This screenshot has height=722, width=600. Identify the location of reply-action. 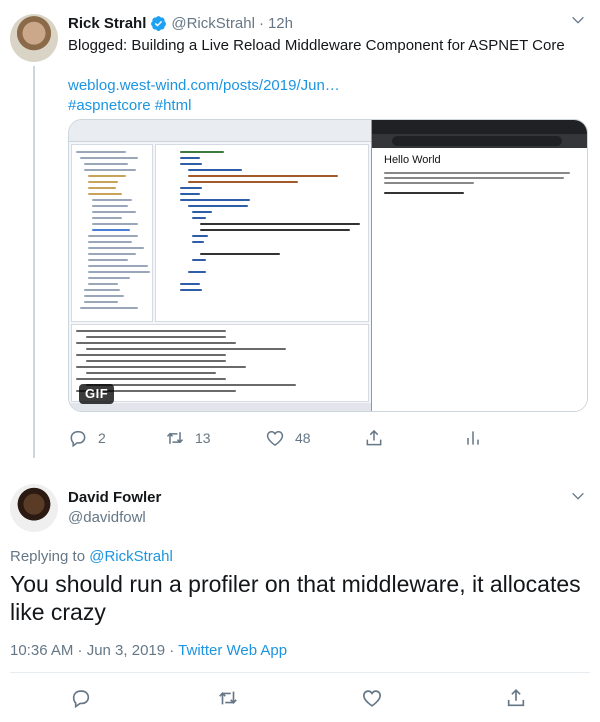
(81, 698).